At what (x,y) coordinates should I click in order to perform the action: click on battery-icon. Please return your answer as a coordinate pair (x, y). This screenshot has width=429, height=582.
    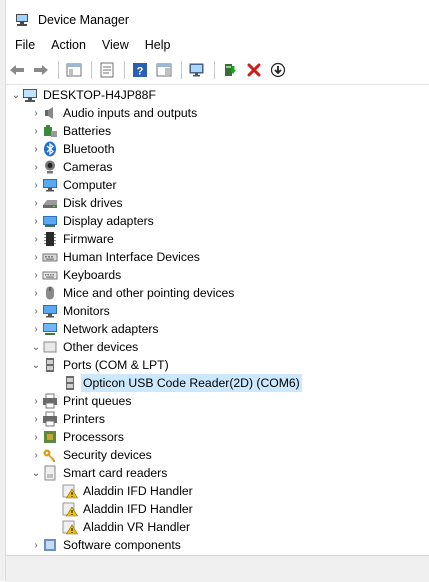
    Looking at the image, I should click on (50, 131).